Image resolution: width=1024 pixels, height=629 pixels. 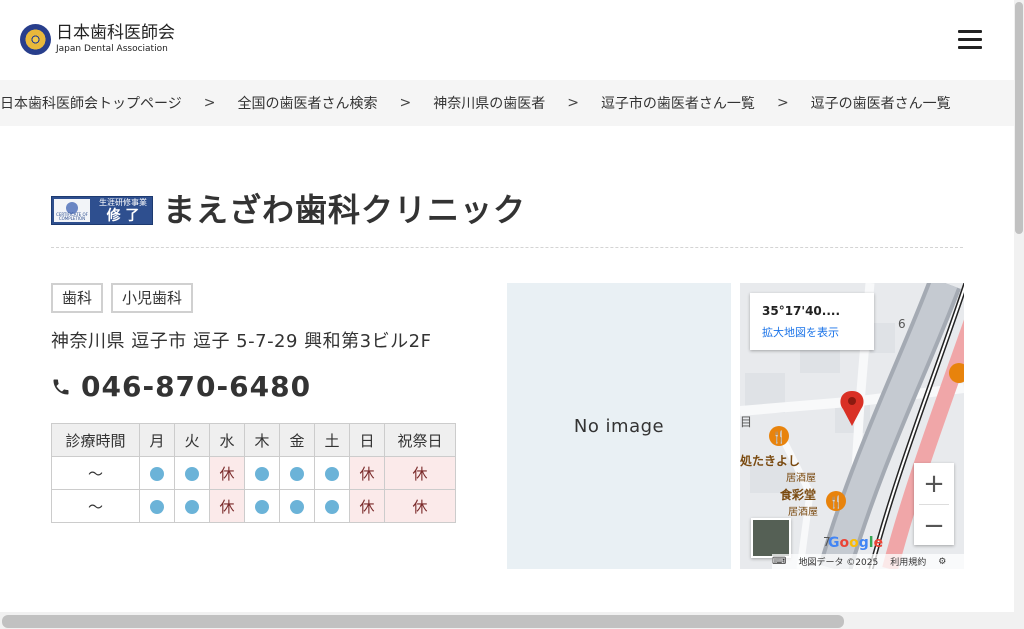 I want to click on map-street-number: 6, so click(x=902, y=324).